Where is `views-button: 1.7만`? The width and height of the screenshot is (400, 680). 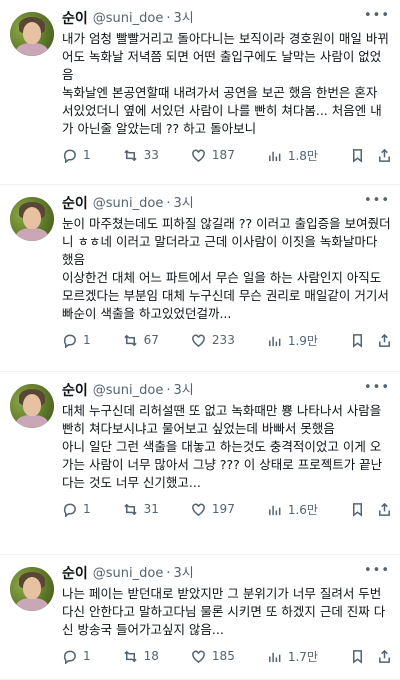
views-button: 1.7만 is located at coordinates (292, 656).